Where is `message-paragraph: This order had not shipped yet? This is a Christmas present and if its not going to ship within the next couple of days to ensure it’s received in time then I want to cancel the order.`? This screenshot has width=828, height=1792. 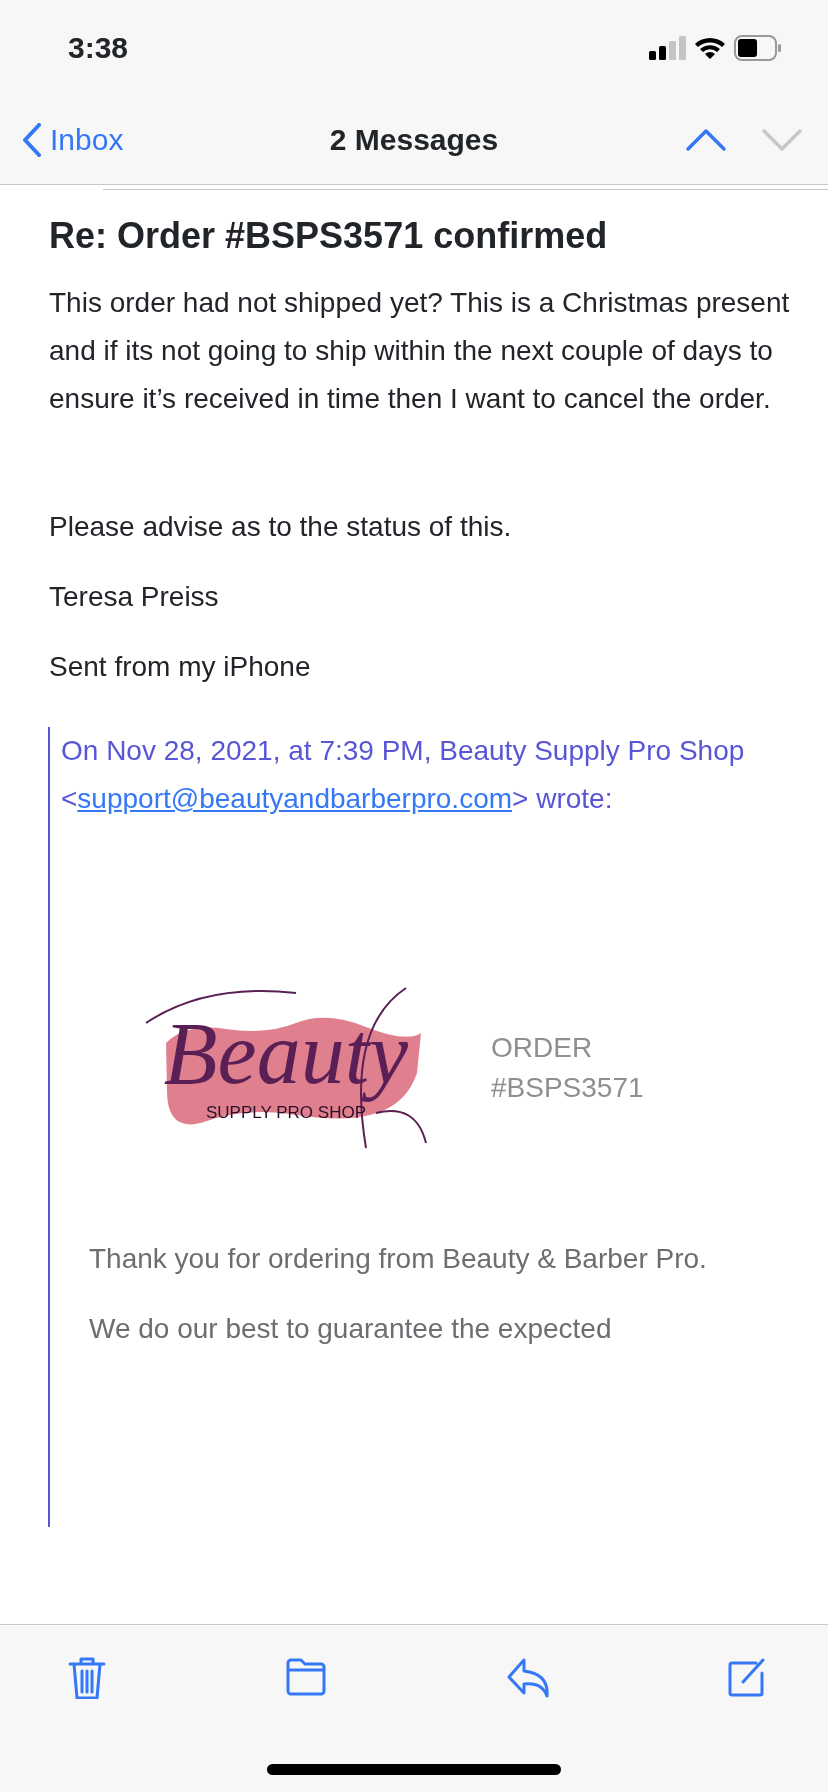 message-paragraph: This order had not shipped yet? This is a Christmas present and if its not going to ship within the next couple of days to ensure it’s received in time then I want to cancel the order. is located at coordinates (420, 351).